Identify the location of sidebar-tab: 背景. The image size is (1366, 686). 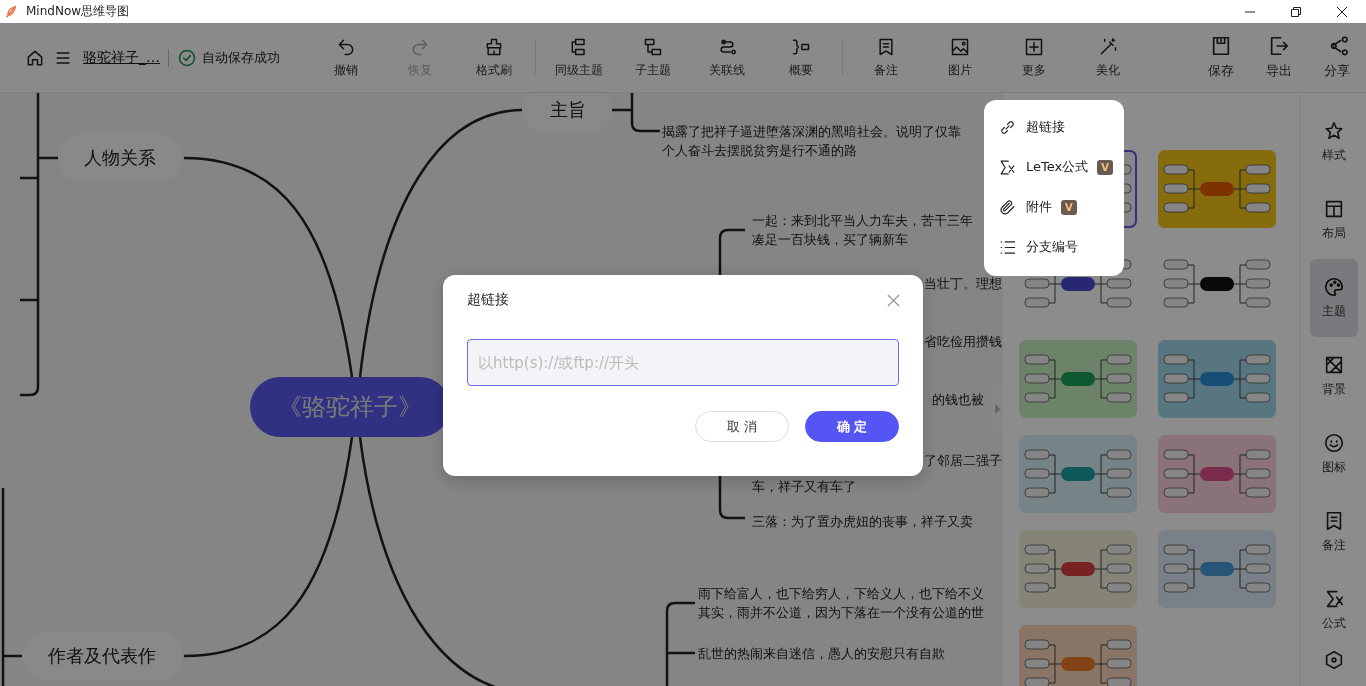
(1333, 376).